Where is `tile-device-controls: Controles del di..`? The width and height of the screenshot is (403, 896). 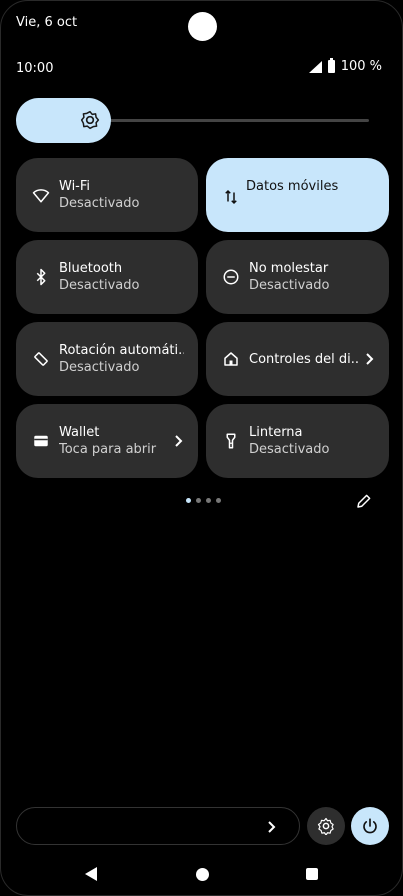 tile-device-controls: Controles del di.. is located at coordinates (297, 359).